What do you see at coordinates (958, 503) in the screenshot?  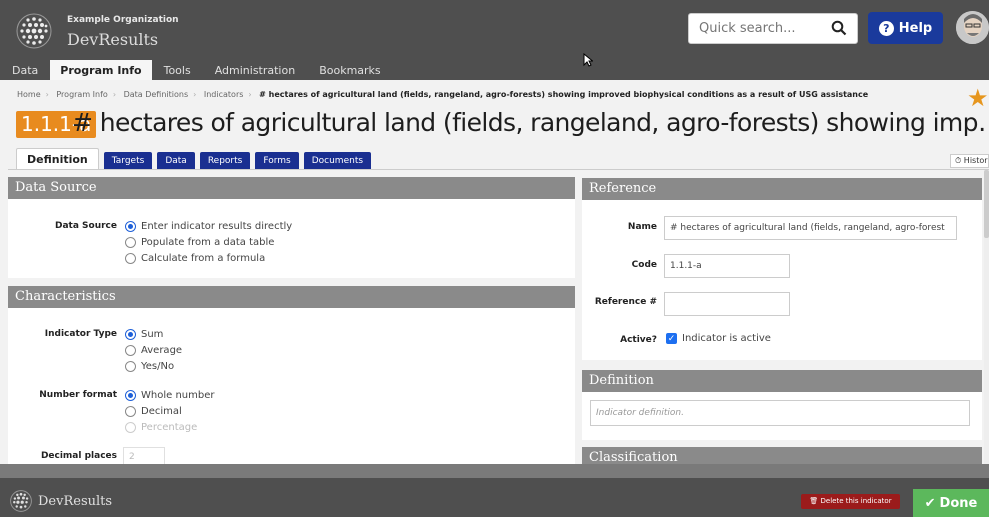 I see `done-label: Done` at bounding box center [958, 503].